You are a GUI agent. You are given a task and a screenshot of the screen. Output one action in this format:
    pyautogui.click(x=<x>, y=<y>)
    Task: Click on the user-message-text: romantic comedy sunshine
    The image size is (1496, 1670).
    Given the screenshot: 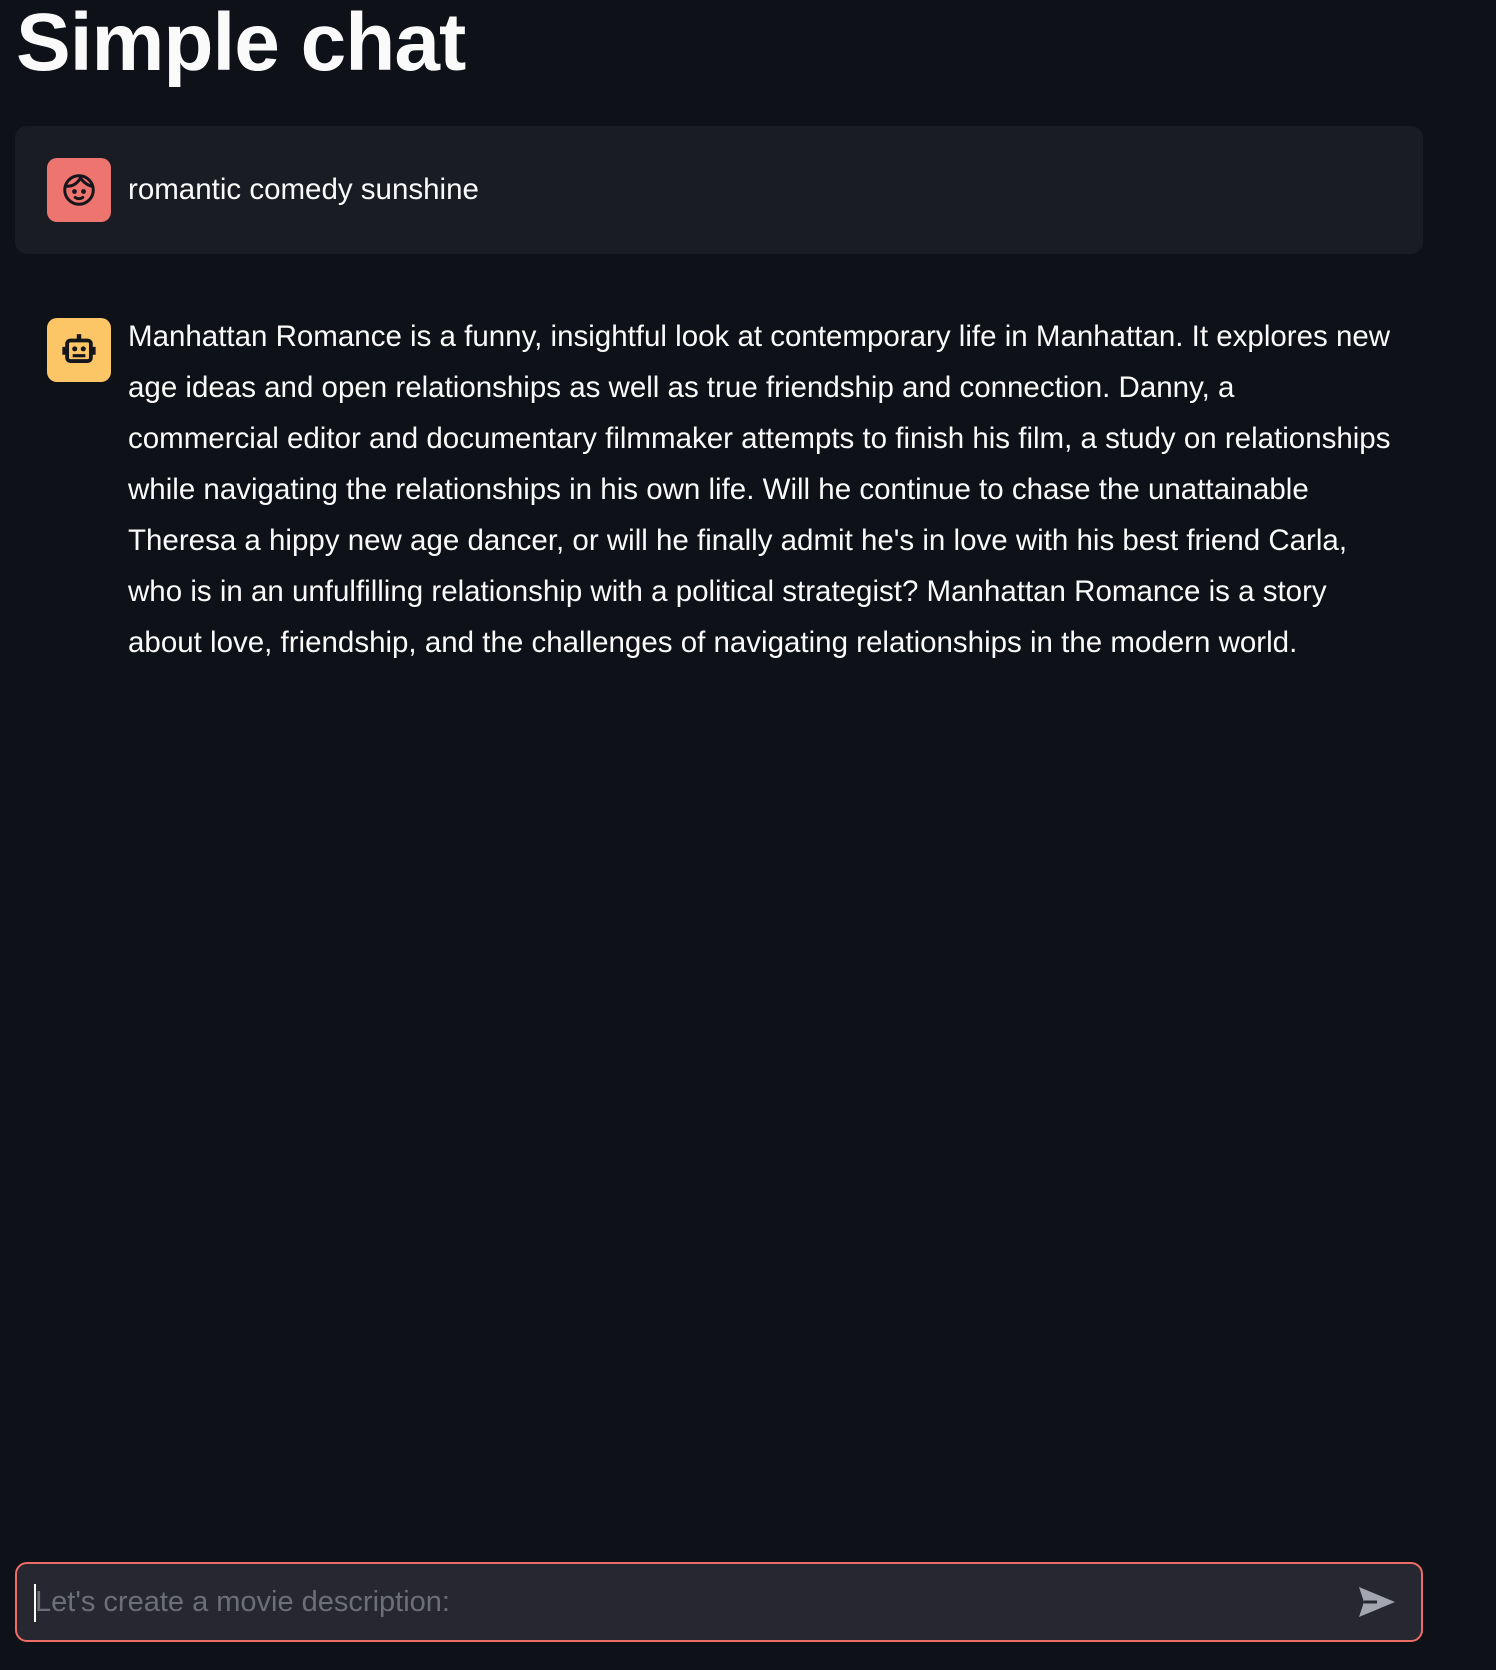 What is the action you would take?
    pyautogui.click(x=303, y=189)
    